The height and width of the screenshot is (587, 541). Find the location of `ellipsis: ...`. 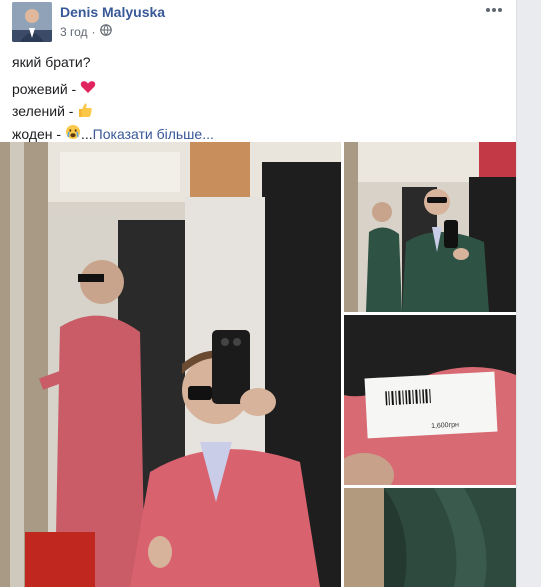

ellipsis: ... is located at coordinates (86, 133).